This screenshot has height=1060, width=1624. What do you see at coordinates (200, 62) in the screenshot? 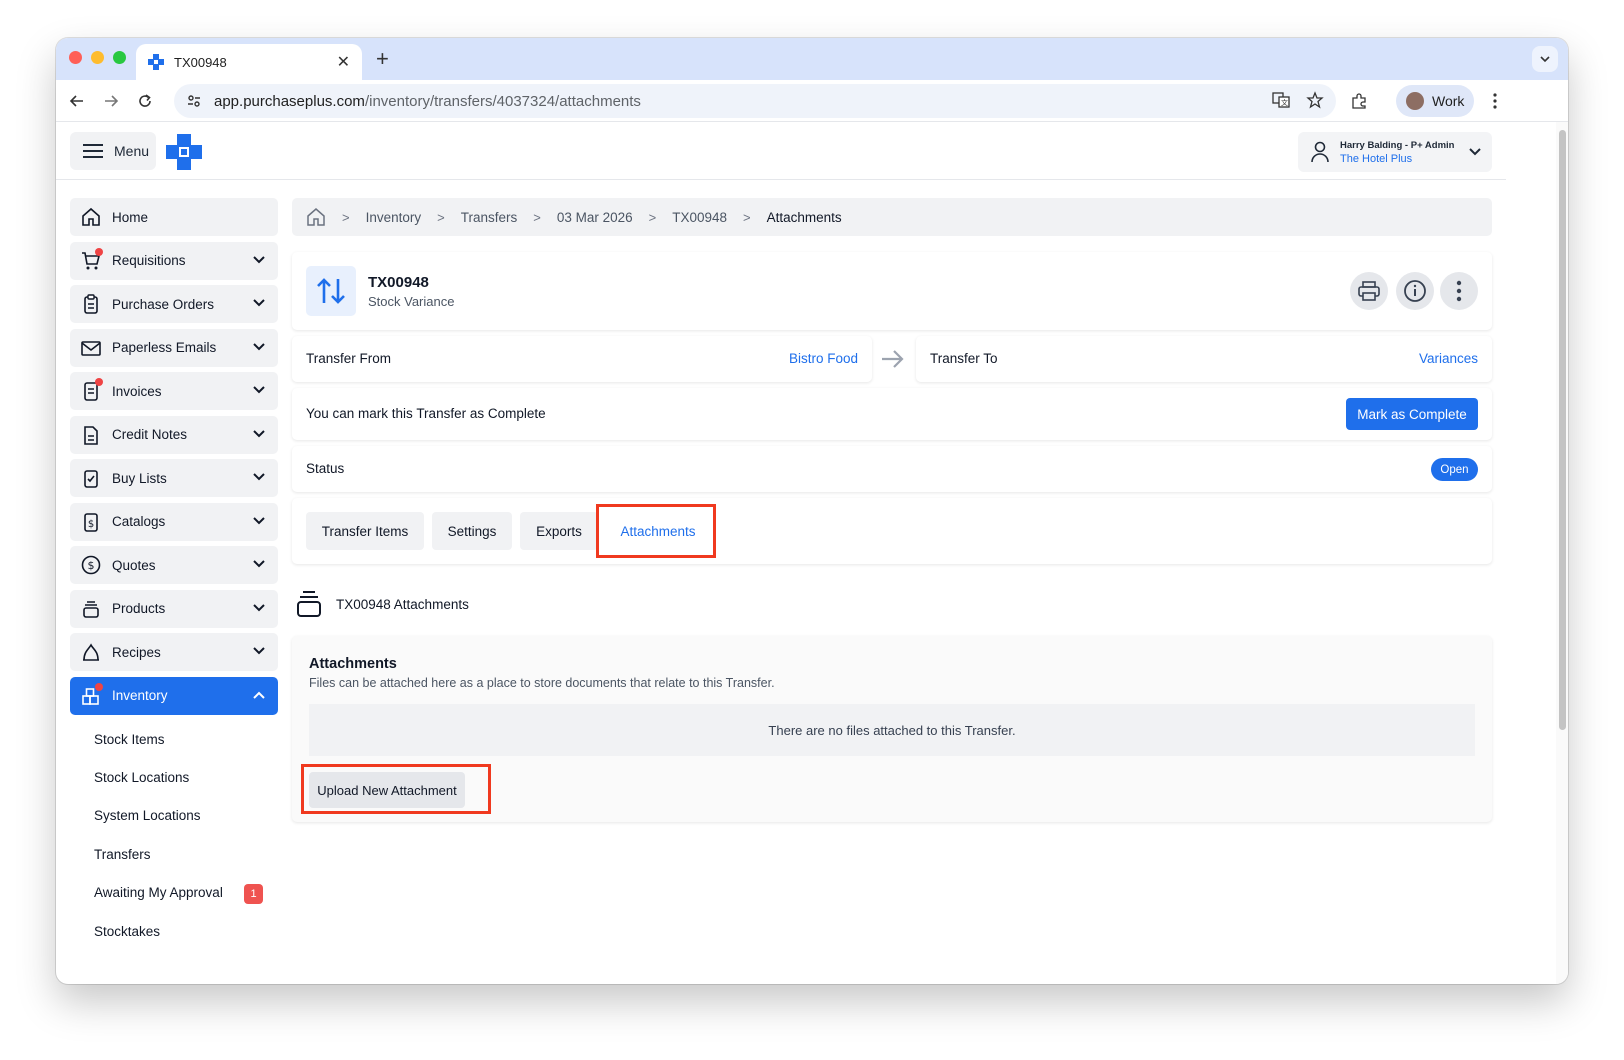
I see `tab-title: TX00948` at bounding box center [200, 62].